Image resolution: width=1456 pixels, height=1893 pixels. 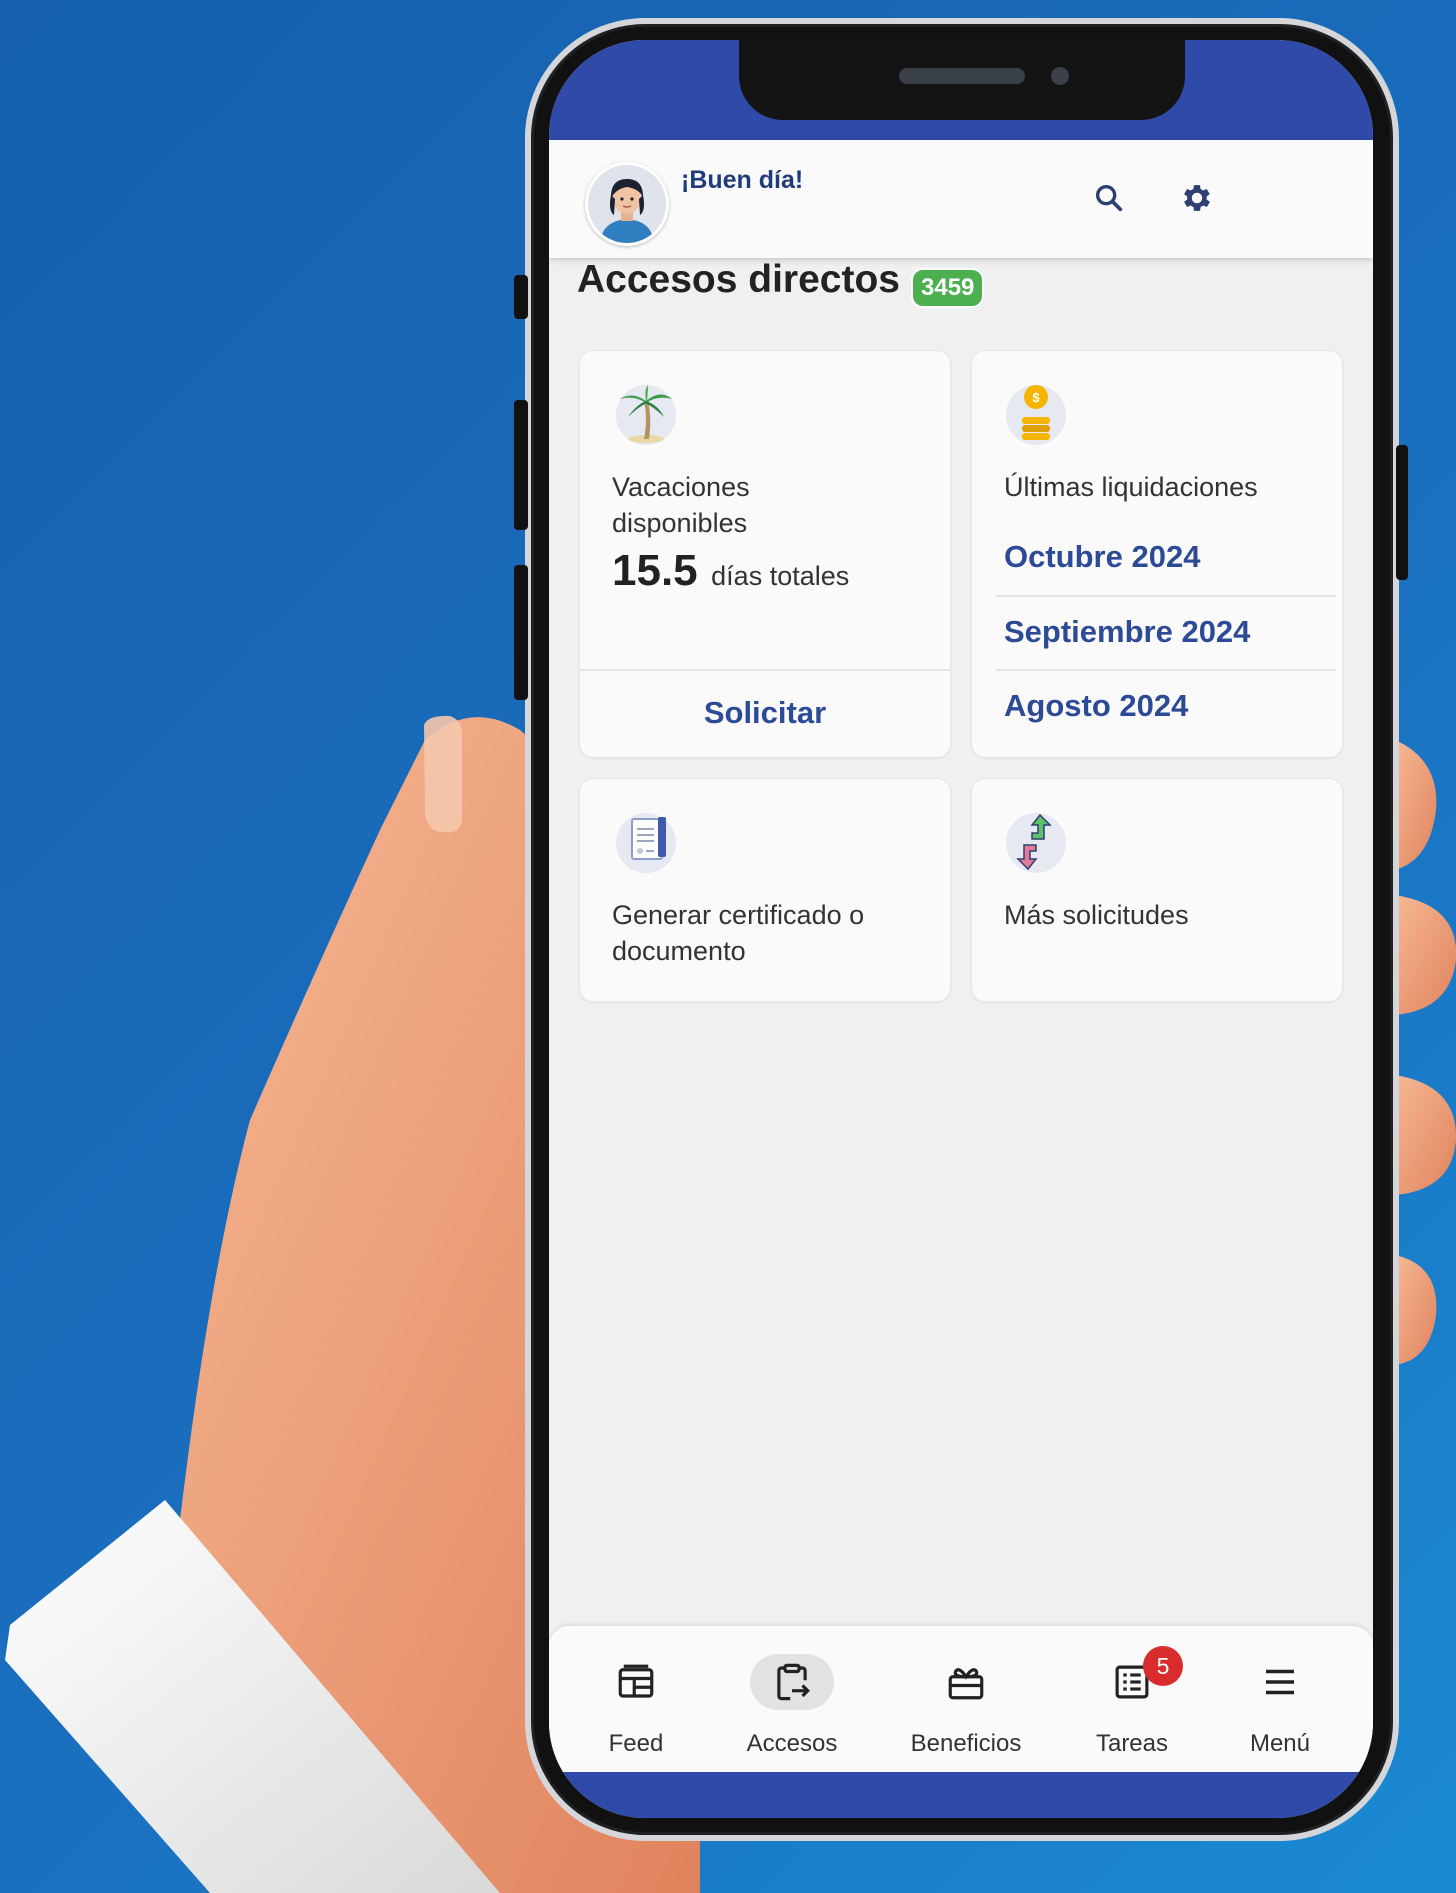 I want to click on solicitudes-card: Más solicitudes, so click(x=1157, y=890).